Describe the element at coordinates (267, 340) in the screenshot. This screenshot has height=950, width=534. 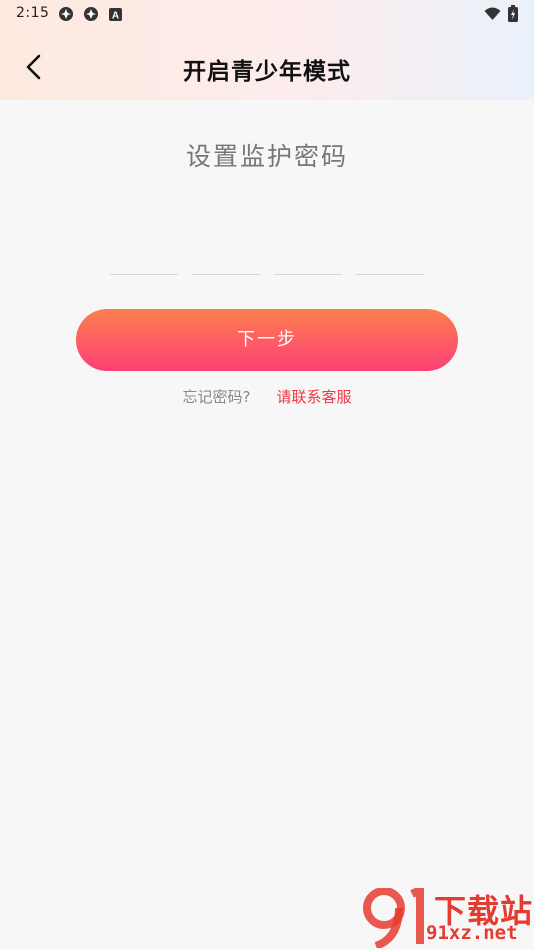
I see `next-step-button: 下一步` at that location.